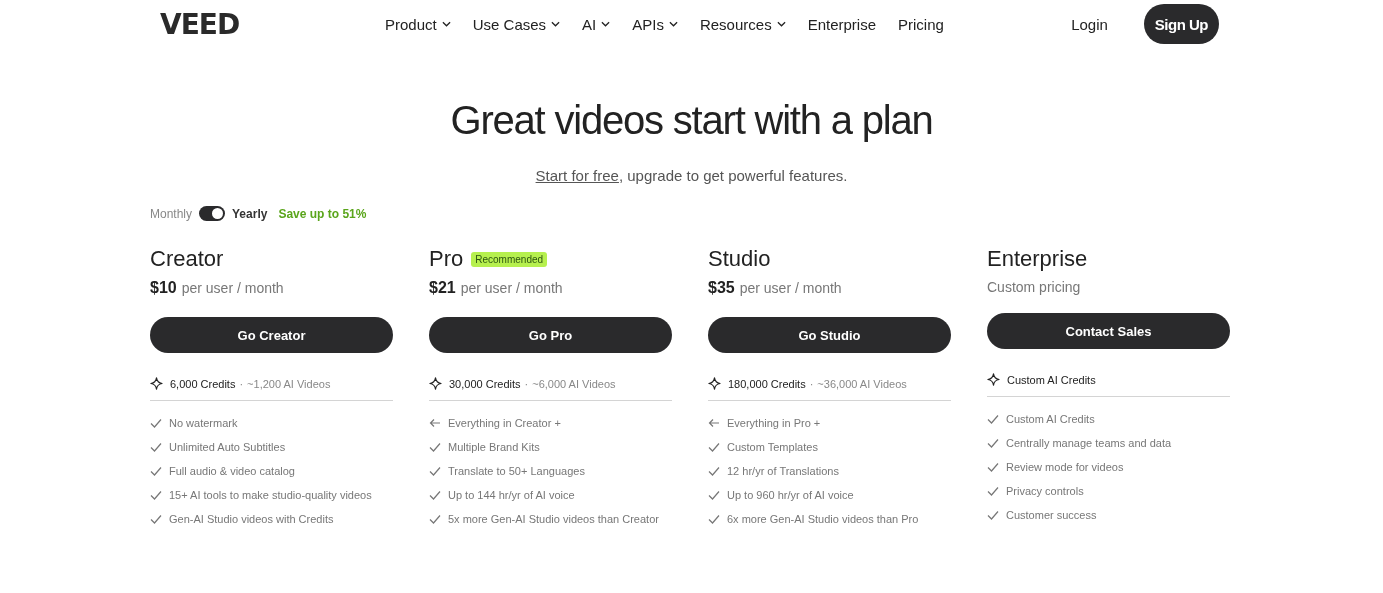 The image size is (1383, 593). I want to click on savings-note: Save up to 51%, so click(322, 213).